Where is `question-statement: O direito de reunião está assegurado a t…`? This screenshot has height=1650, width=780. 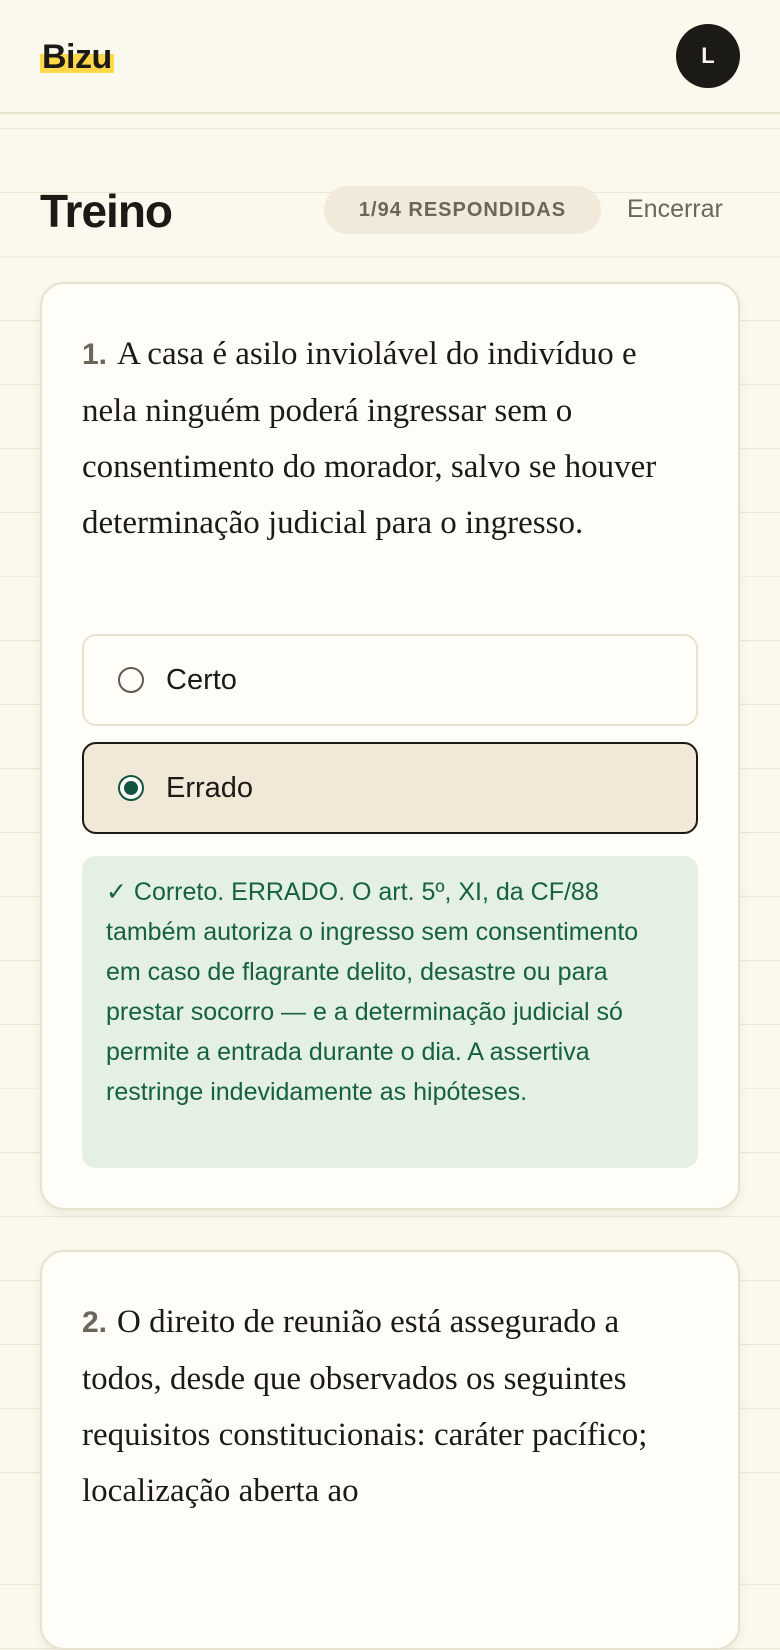 question-statement: O direito de reunião está assegurado a t… is located at coordinates (365, 1406).